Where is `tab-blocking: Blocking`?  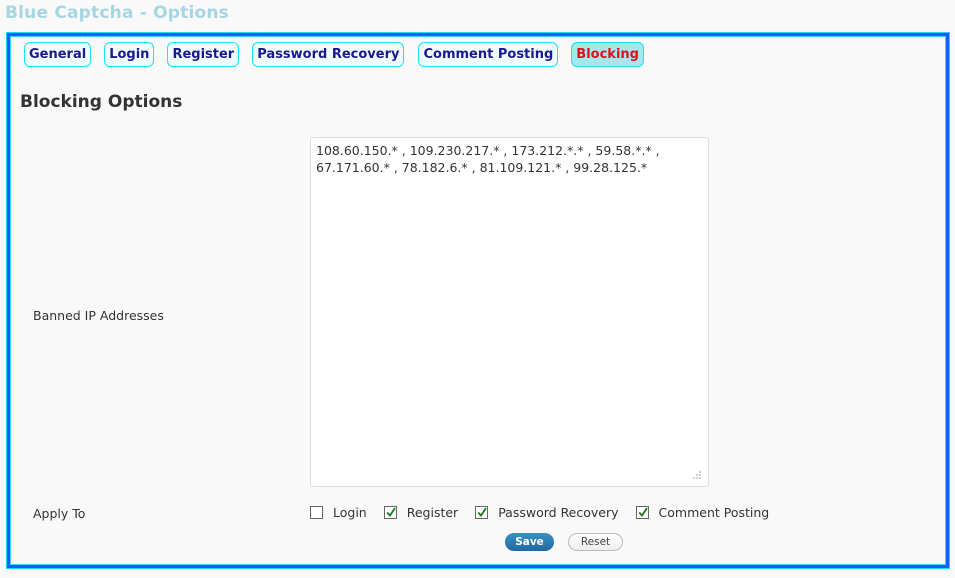 tab-blocking: Blocking is located at coordinates (607, 54).